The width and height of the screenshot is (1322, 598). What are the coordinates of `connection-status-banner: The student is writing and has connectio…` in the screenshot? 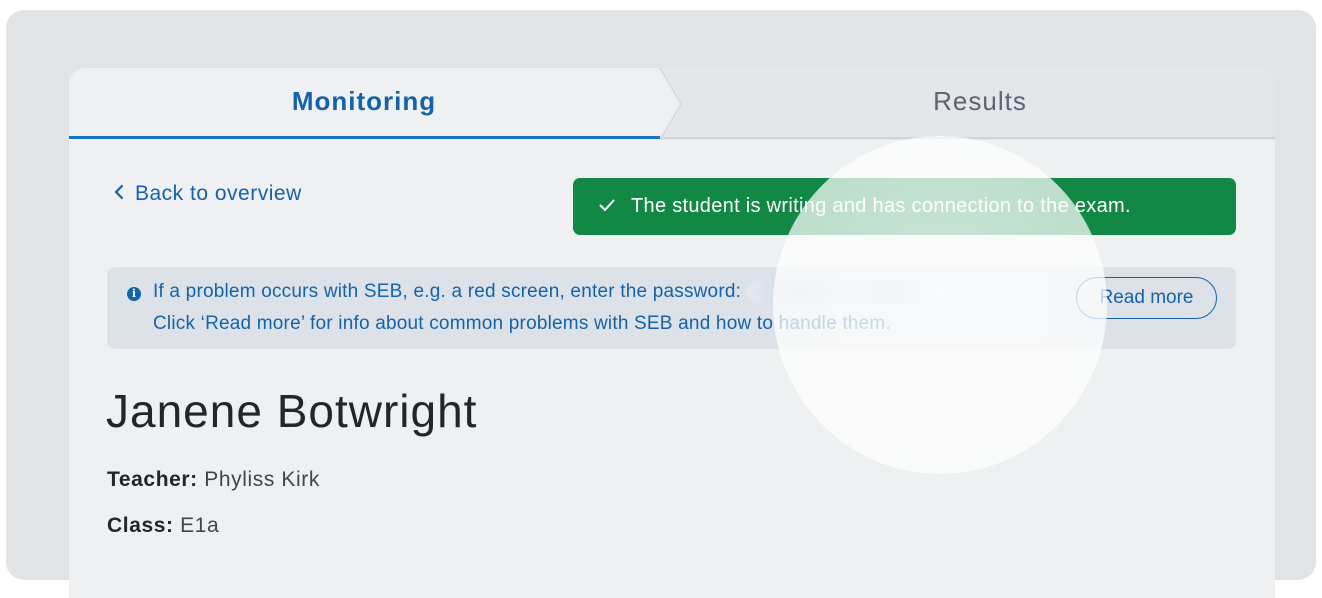 It's located at (904, 206).